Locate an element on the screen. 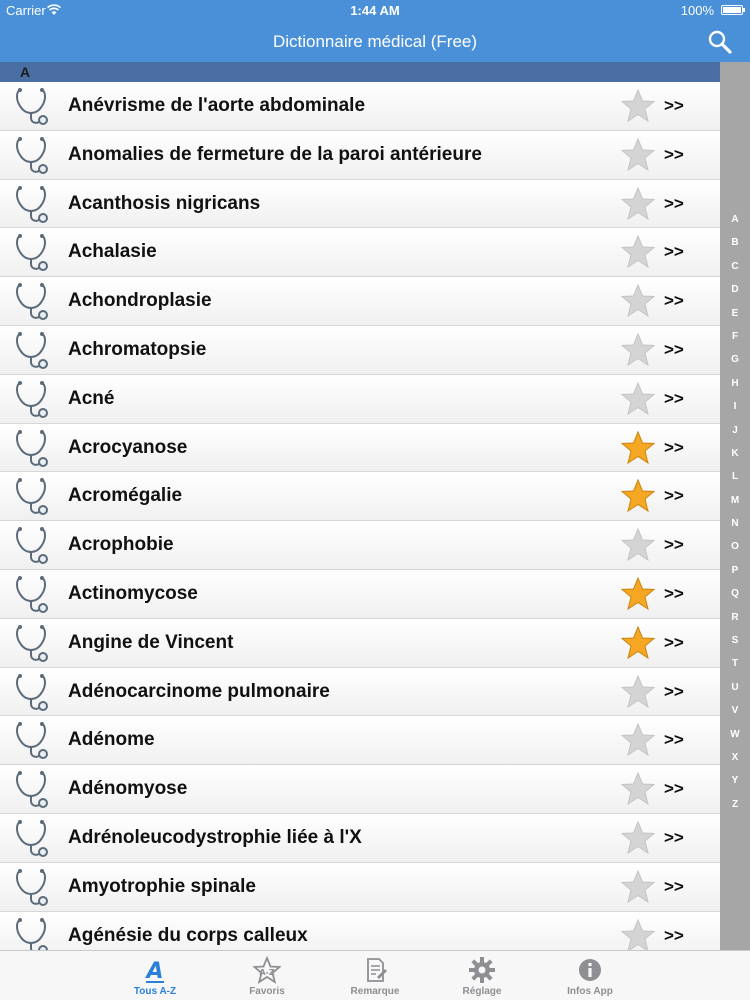  index-letter: L is located at coordinates (735, 476).